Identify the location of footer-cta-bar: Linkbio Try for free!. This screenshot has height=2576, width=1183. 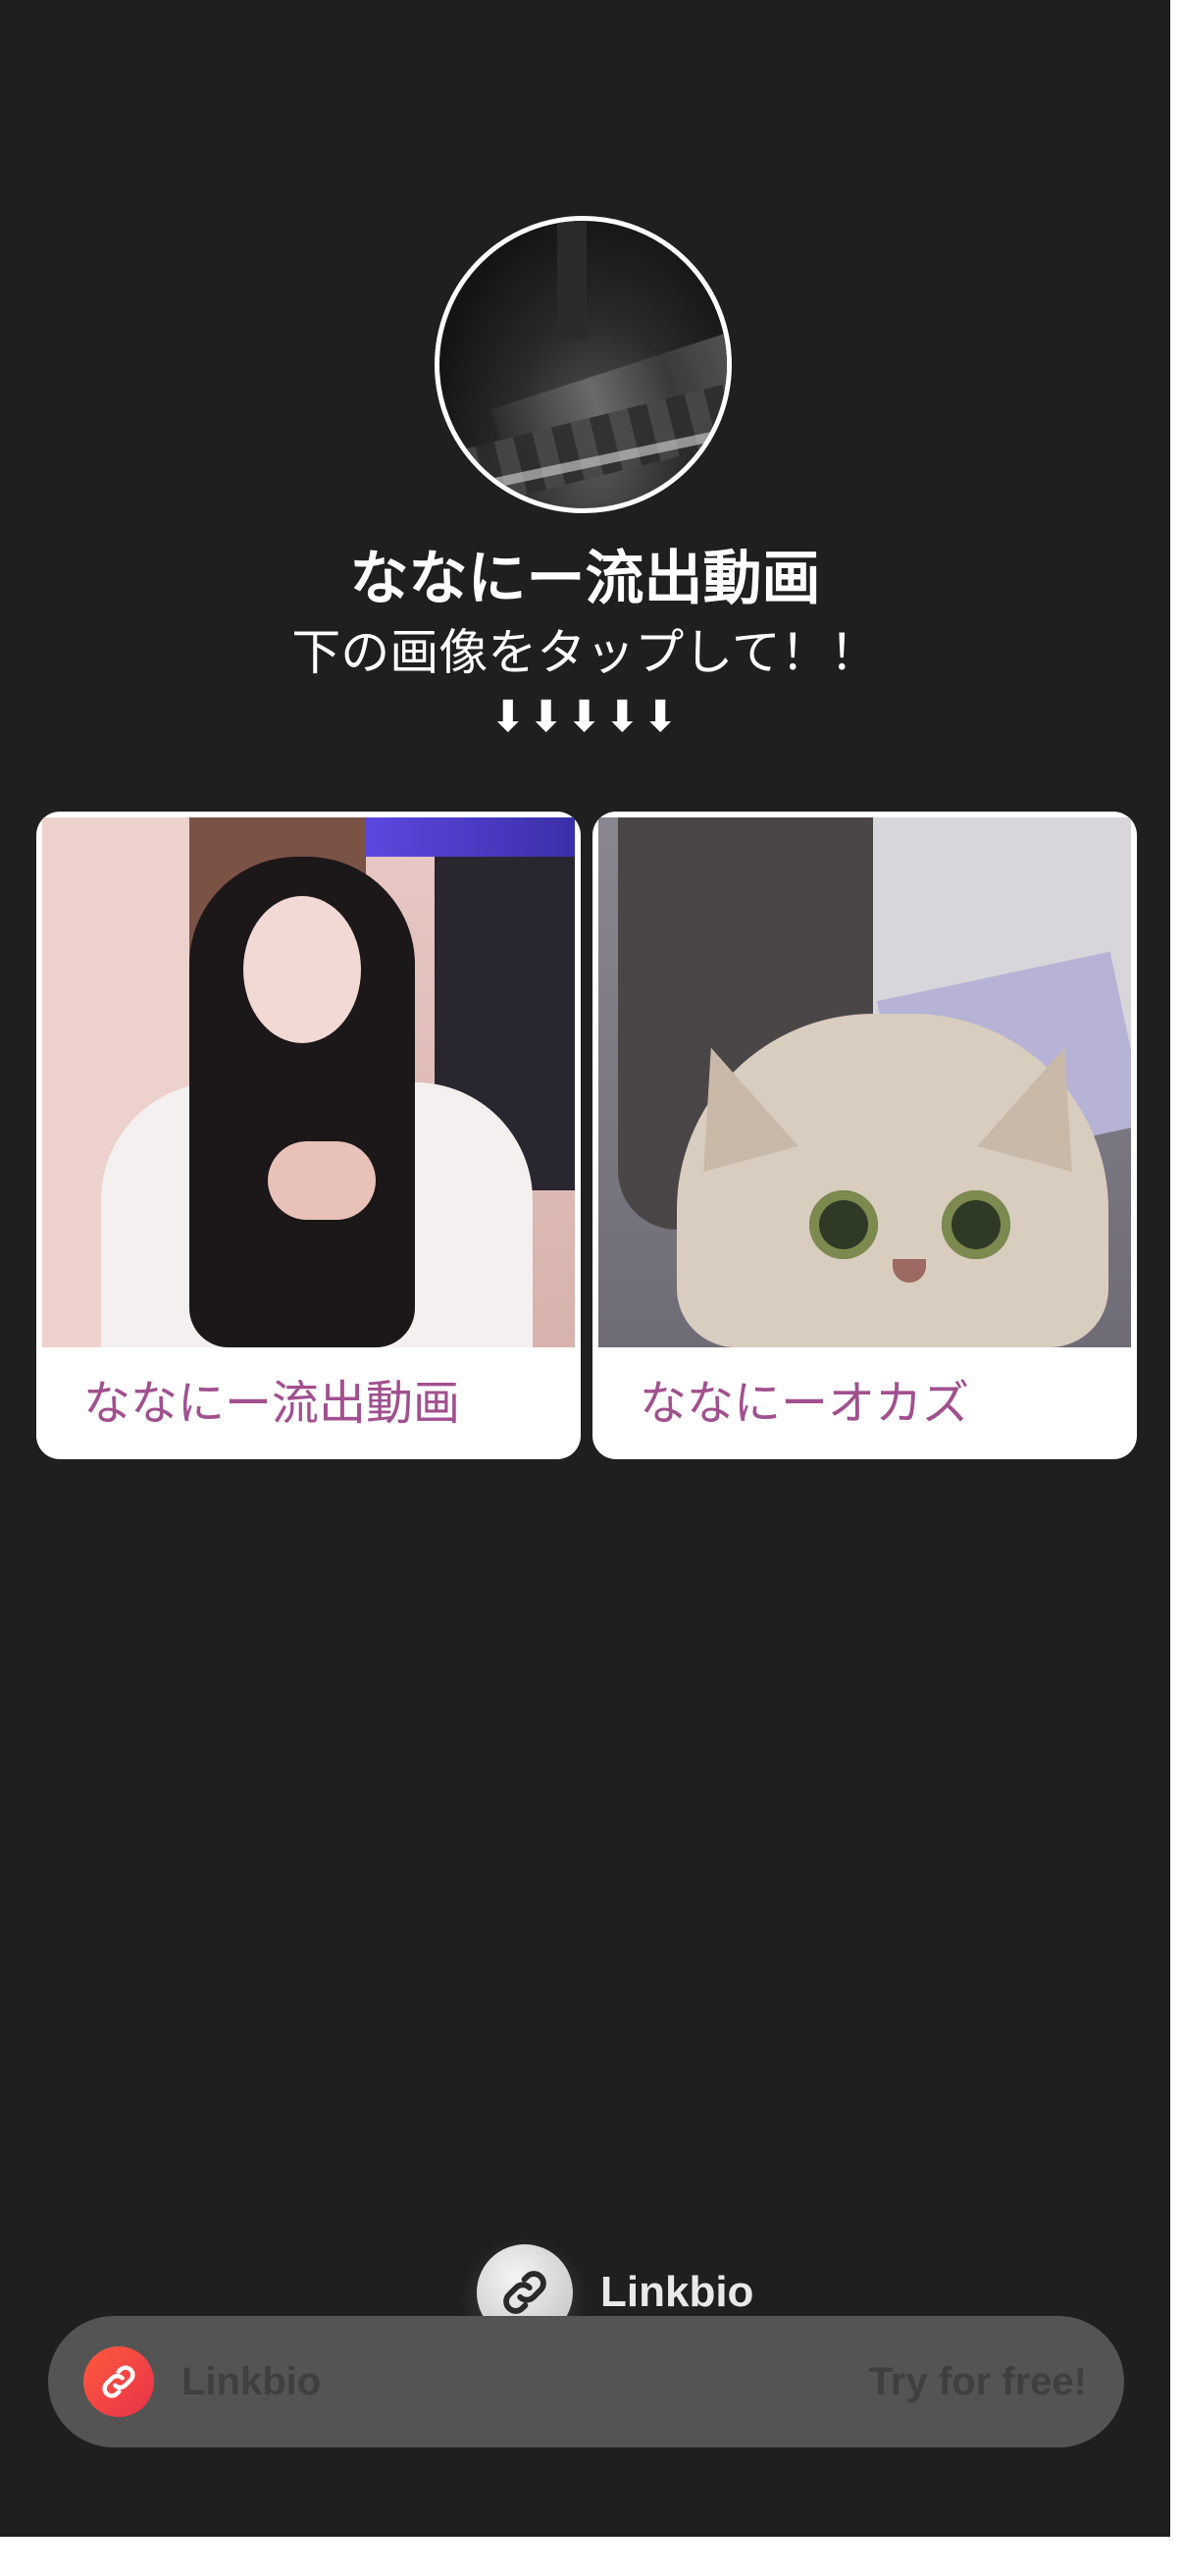
(586, 2381).